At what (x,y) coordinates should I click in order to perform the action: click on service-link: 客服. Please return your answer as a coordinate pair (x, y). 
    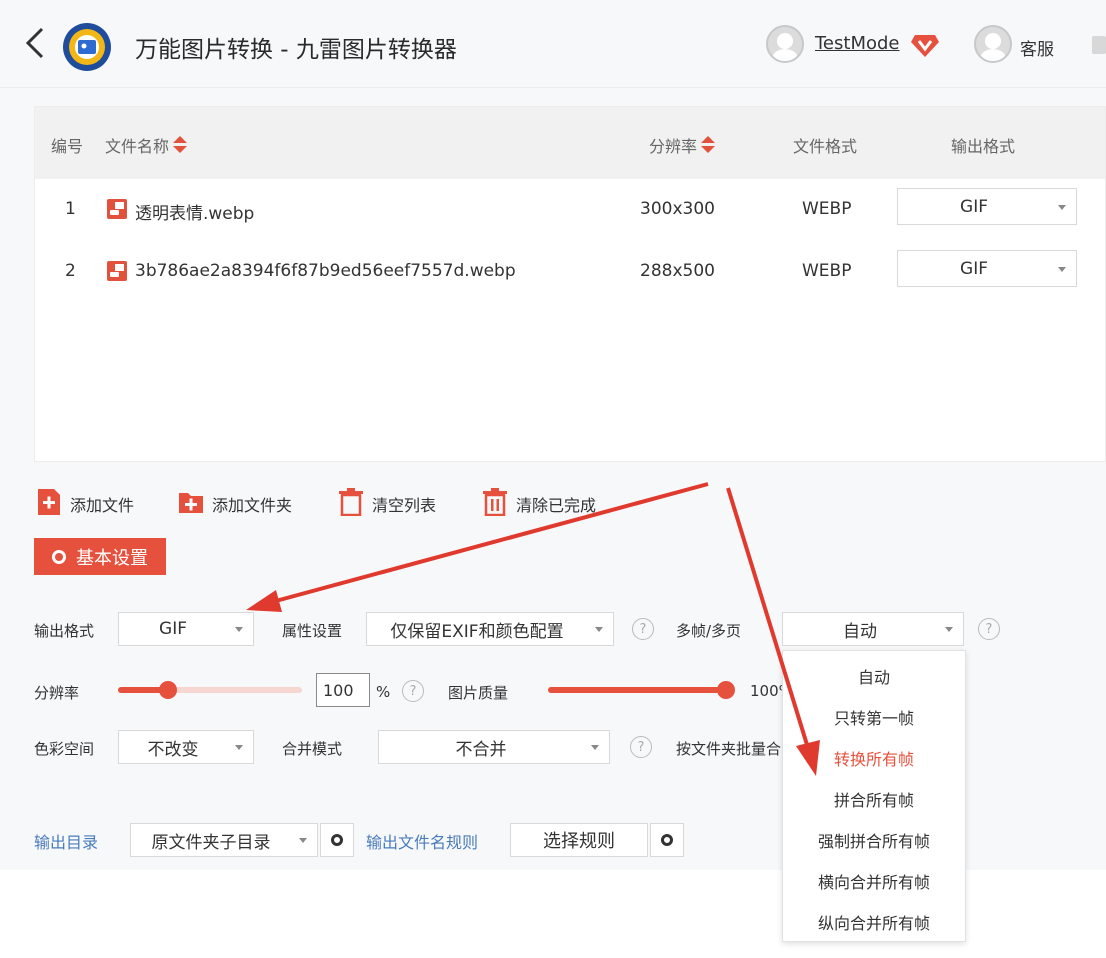
    Looking at the image, I should click on (1037, 47).